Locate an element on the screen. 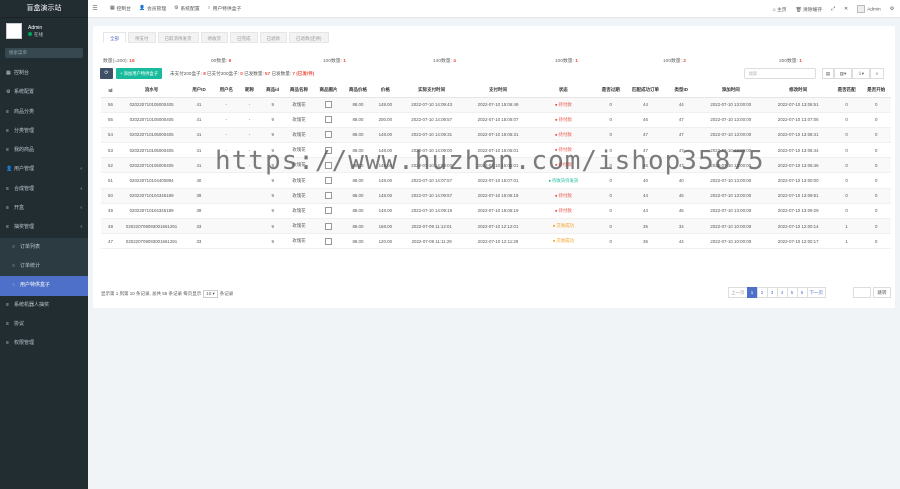 The image size is (900, 489). table-cell: - is located at coordinates (226, 165).